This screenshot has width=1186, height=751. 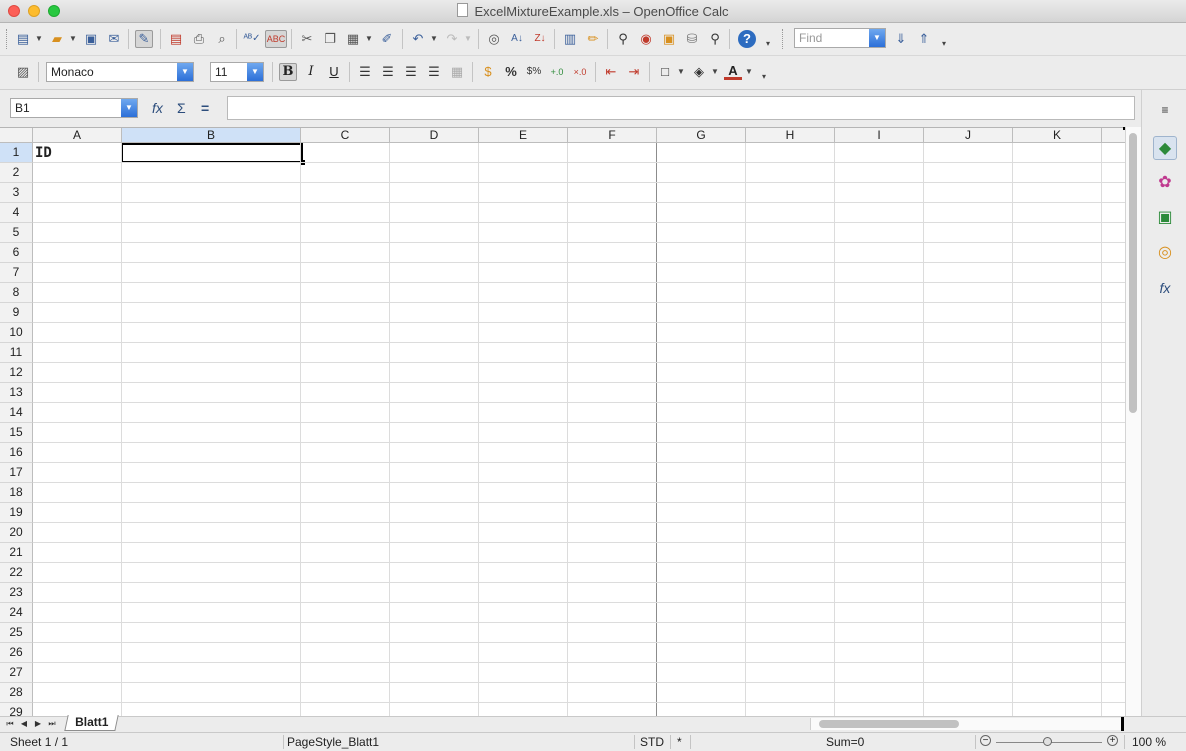 What do you see at coordinates (16, 153) in the screenshot?
I see `row-header-1: 1` at bounding box center [16, 153].